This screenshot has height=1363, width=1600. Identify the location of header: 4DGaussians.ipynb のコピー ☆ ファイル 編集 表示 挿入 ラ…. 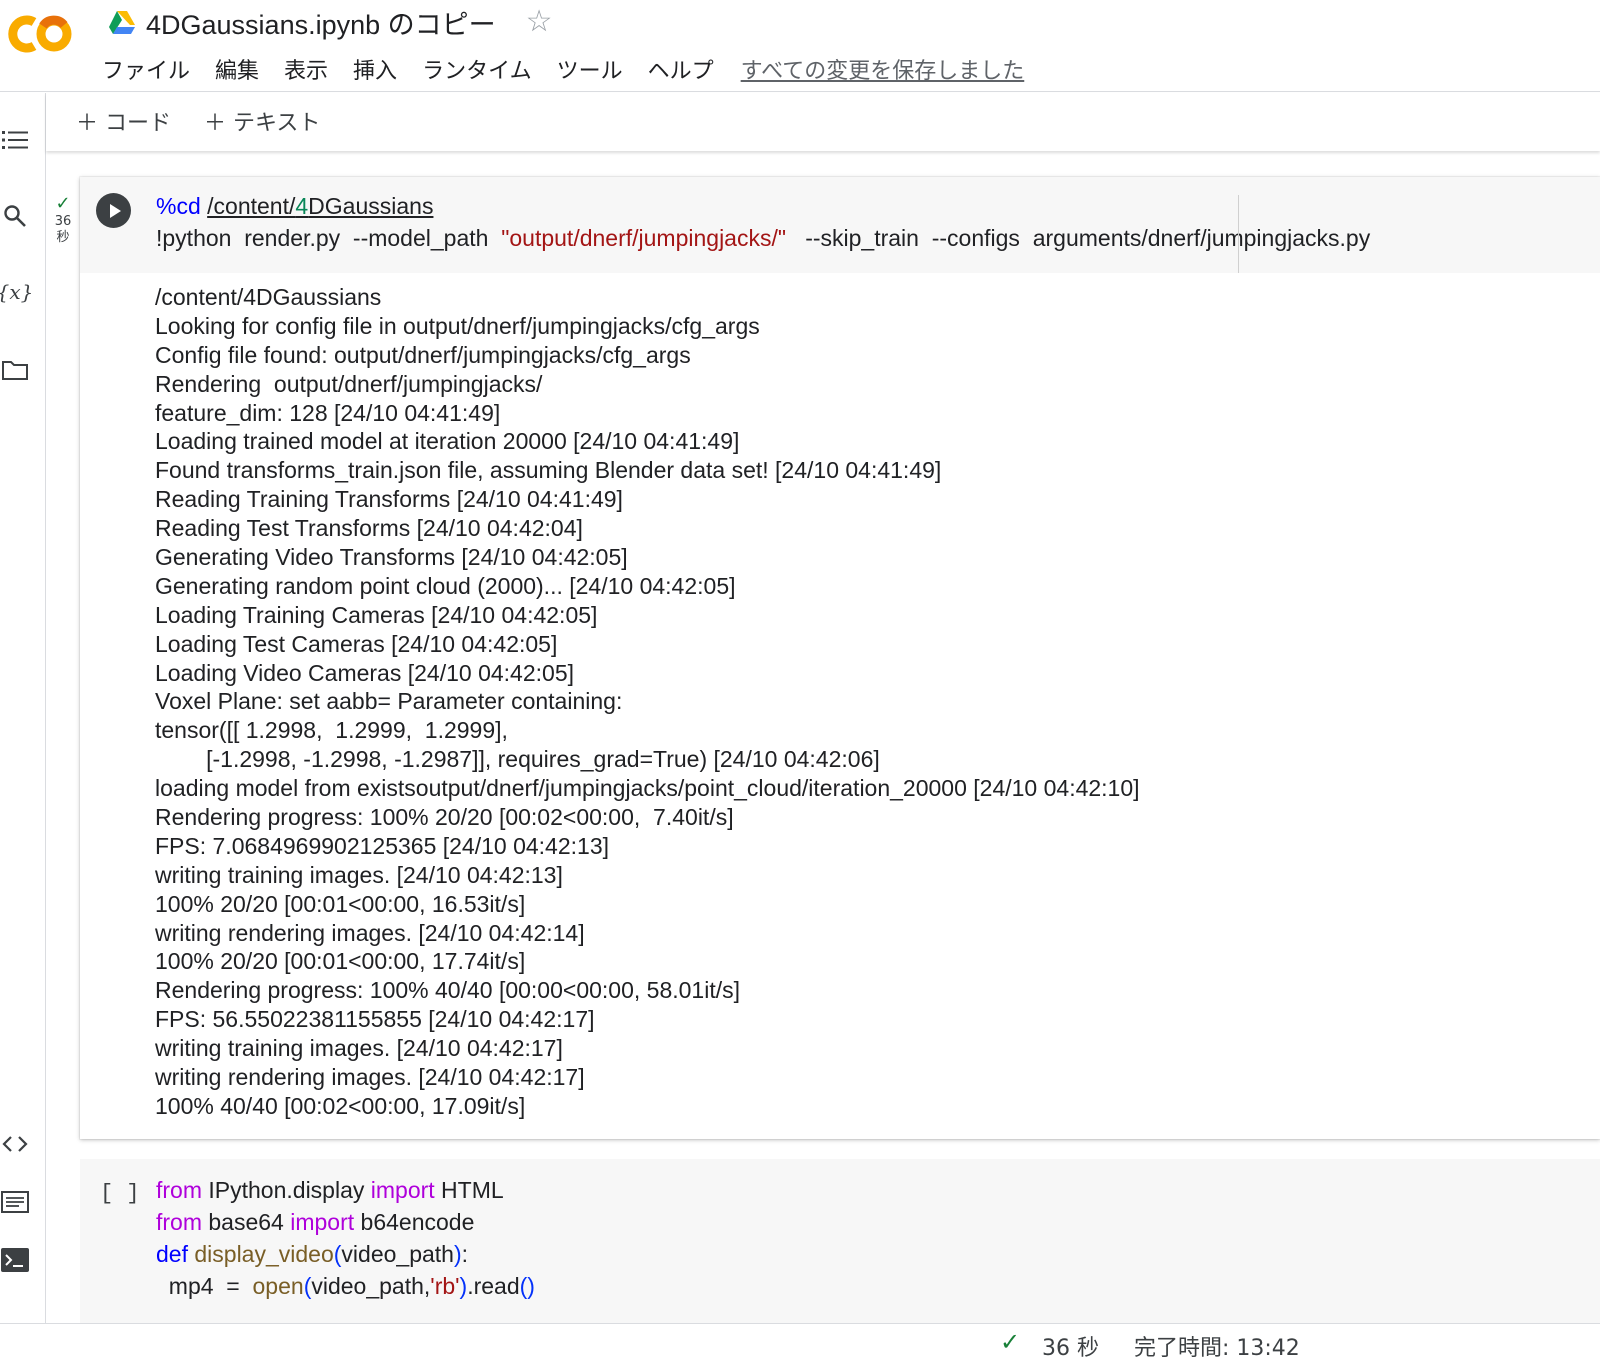
(800, 46).